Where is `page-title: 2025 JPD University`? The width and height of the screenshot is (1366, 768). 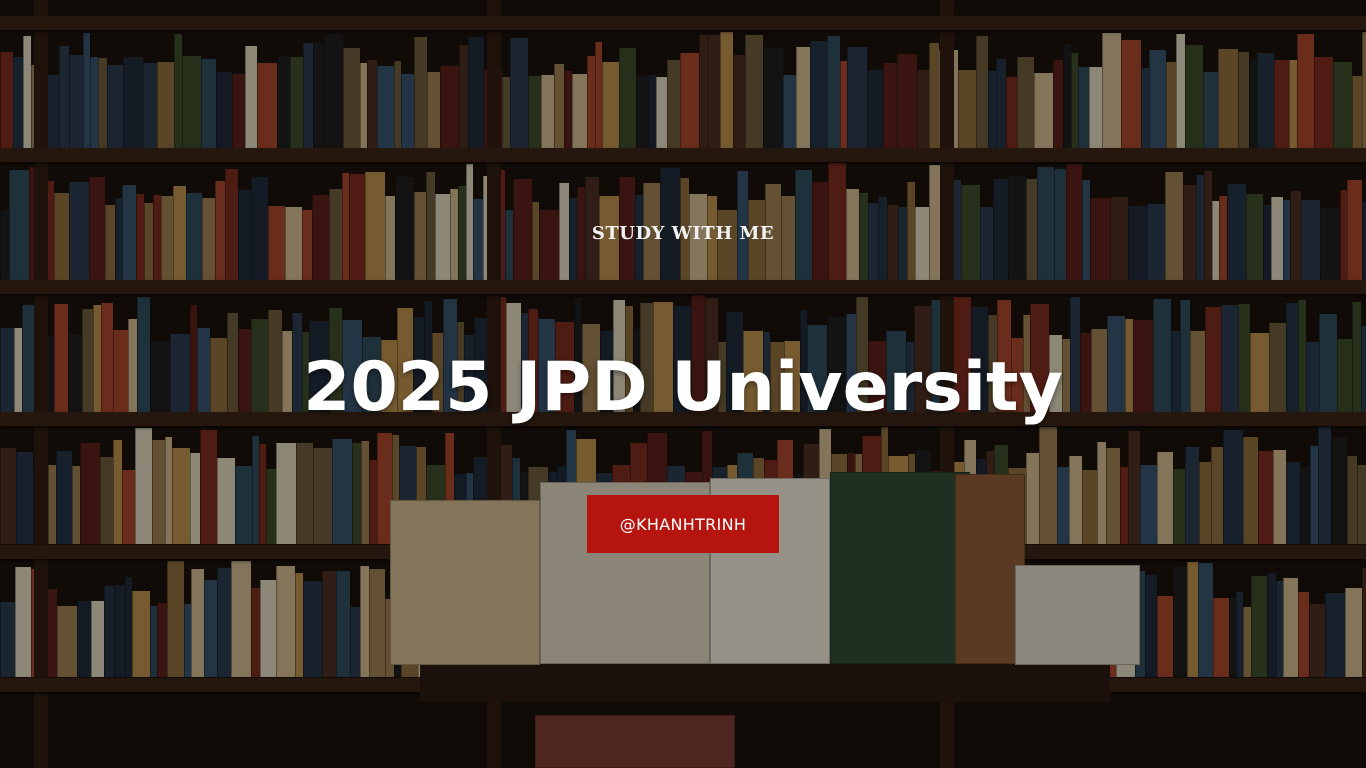
page-title: 2025 JPD University is located at coordinates (683, 387).